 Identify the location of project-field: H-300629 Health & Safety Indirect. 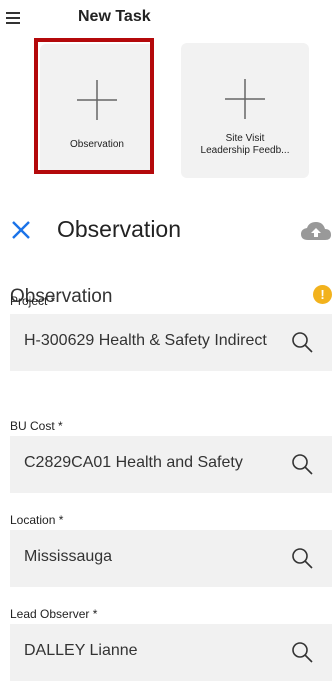
(171, 342).